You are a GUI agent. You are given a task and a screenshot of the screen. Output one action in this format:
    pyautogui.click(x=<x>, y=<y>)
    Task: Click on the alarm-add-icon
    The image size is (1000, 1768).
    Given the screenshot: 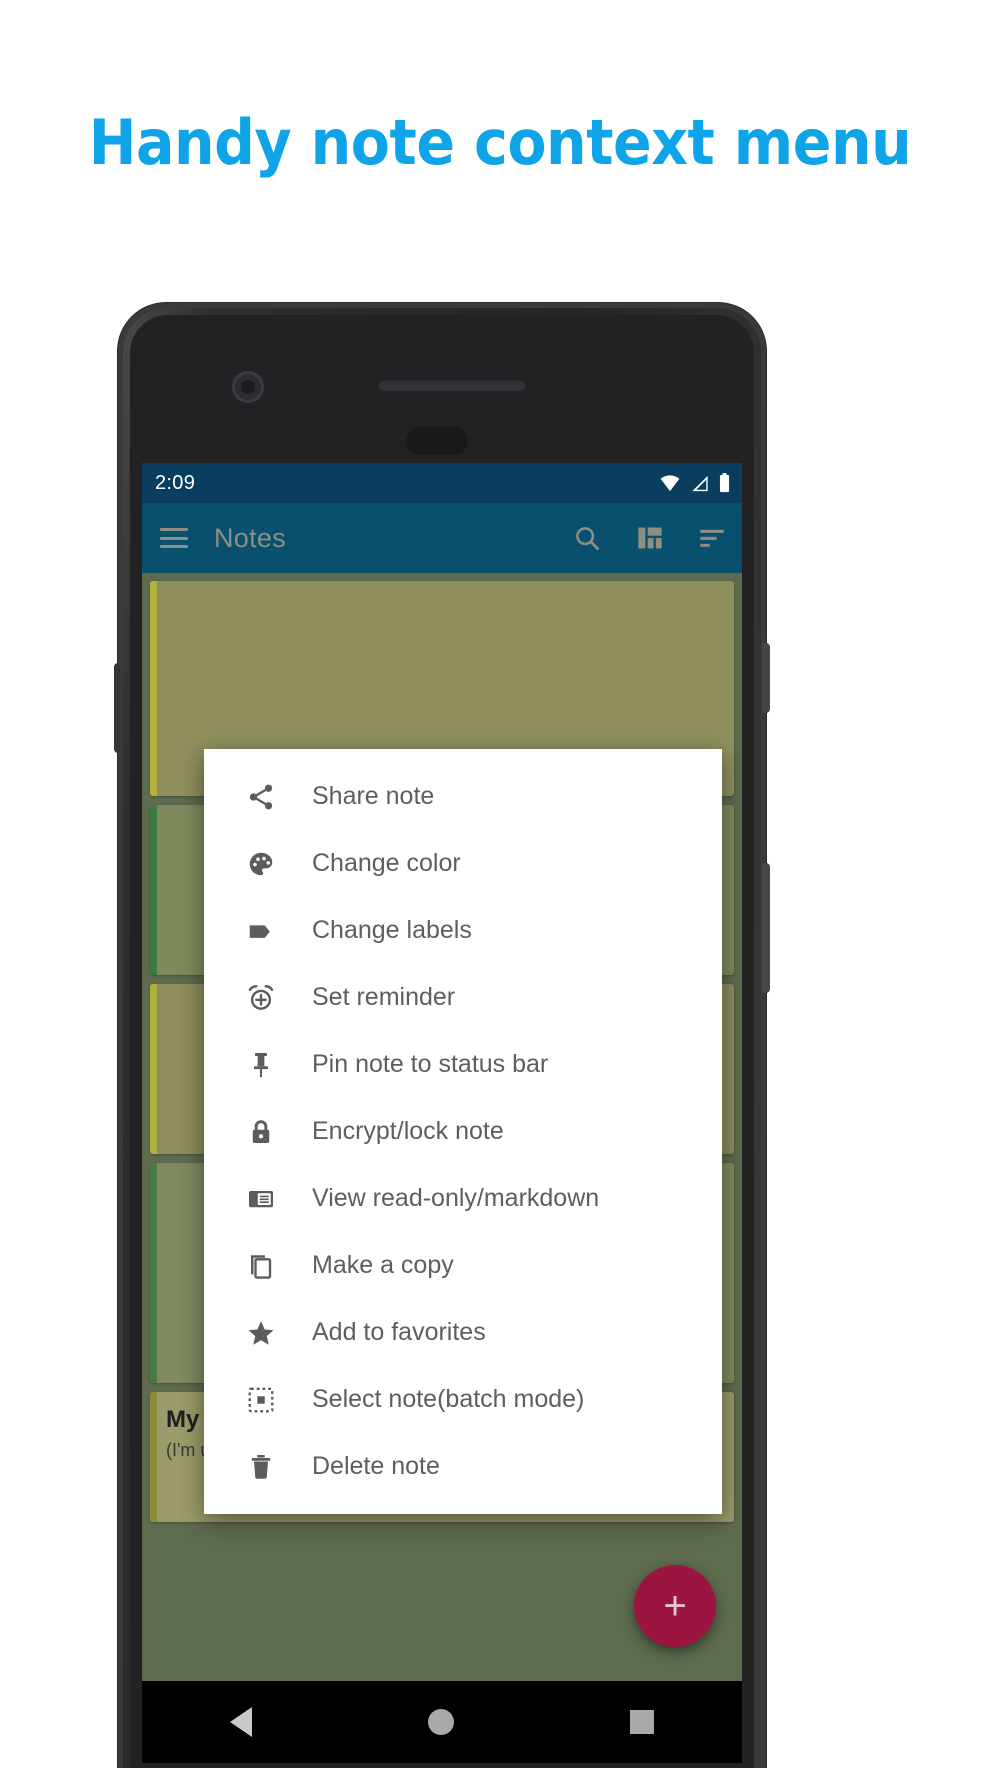 What is the action you would take?
    pyautogui.click(x=261, y=998)
    